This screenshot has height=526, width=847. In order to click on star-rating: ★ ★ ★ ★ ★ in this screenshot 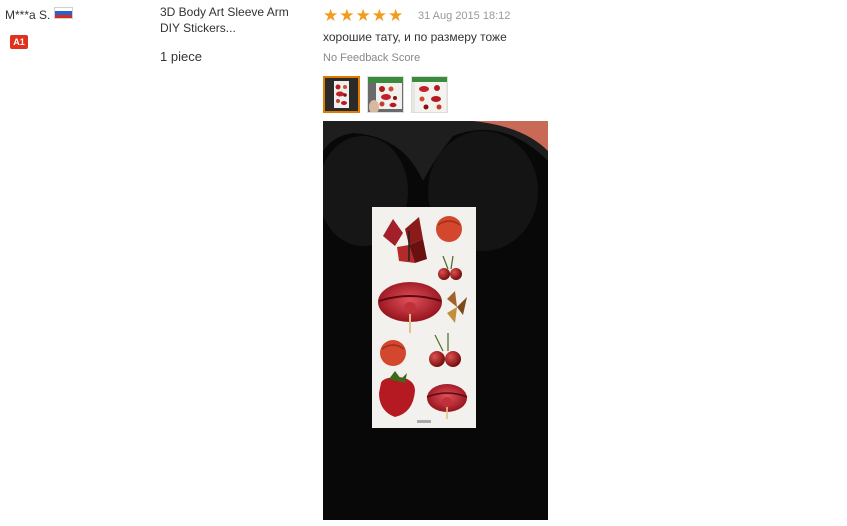, I will do `click(363, 15)`.